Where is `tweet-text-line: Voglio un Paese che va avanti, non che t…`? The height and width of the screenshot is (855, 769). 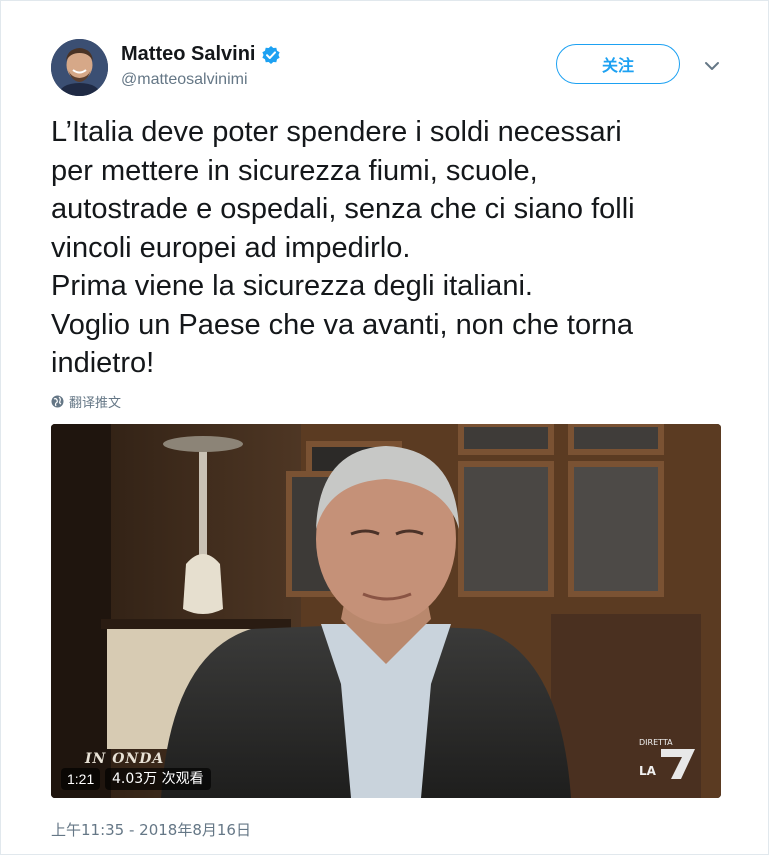 tweet-text-line: Voglio un Paese che va avanti, non che t… is located at coordinates (342, 324).